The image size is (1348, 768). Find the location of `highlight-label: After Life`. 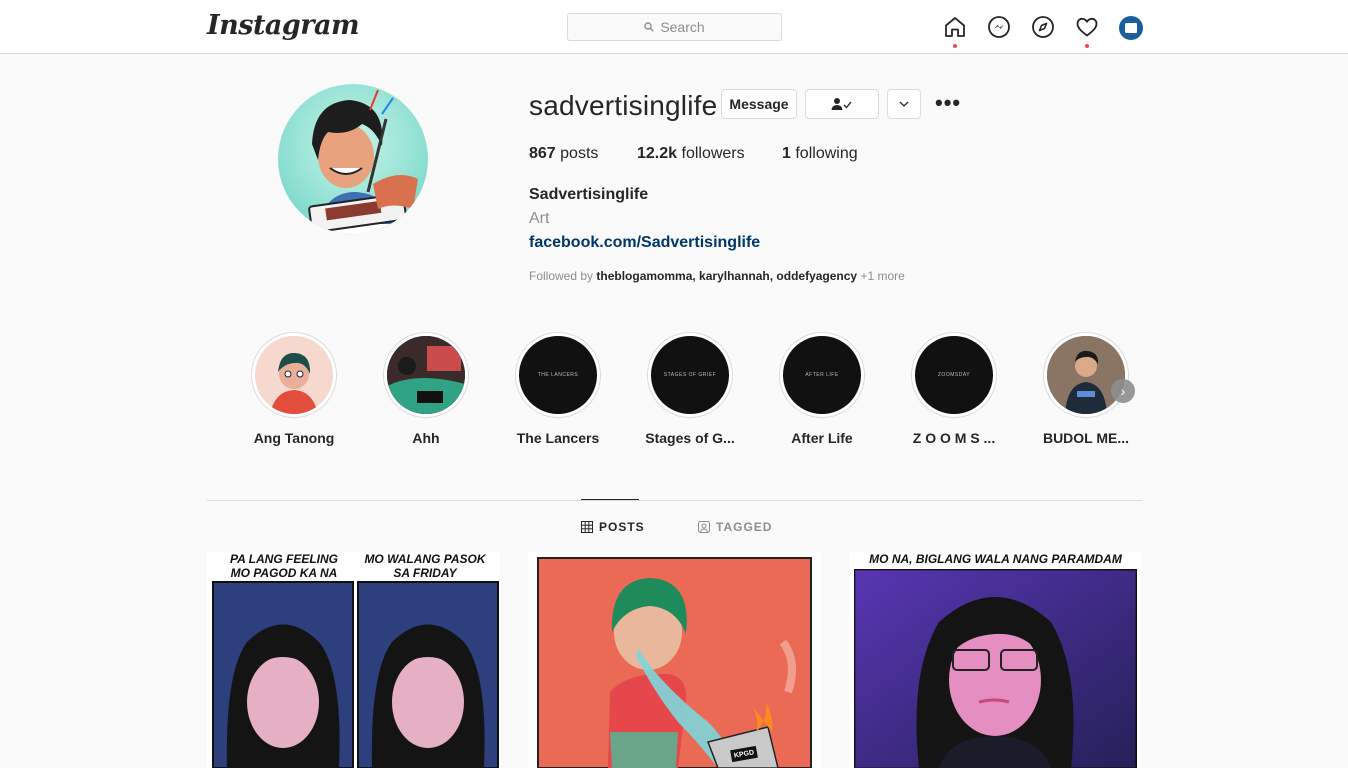

highlight-label: After Life is located at coordinates (822, 438).